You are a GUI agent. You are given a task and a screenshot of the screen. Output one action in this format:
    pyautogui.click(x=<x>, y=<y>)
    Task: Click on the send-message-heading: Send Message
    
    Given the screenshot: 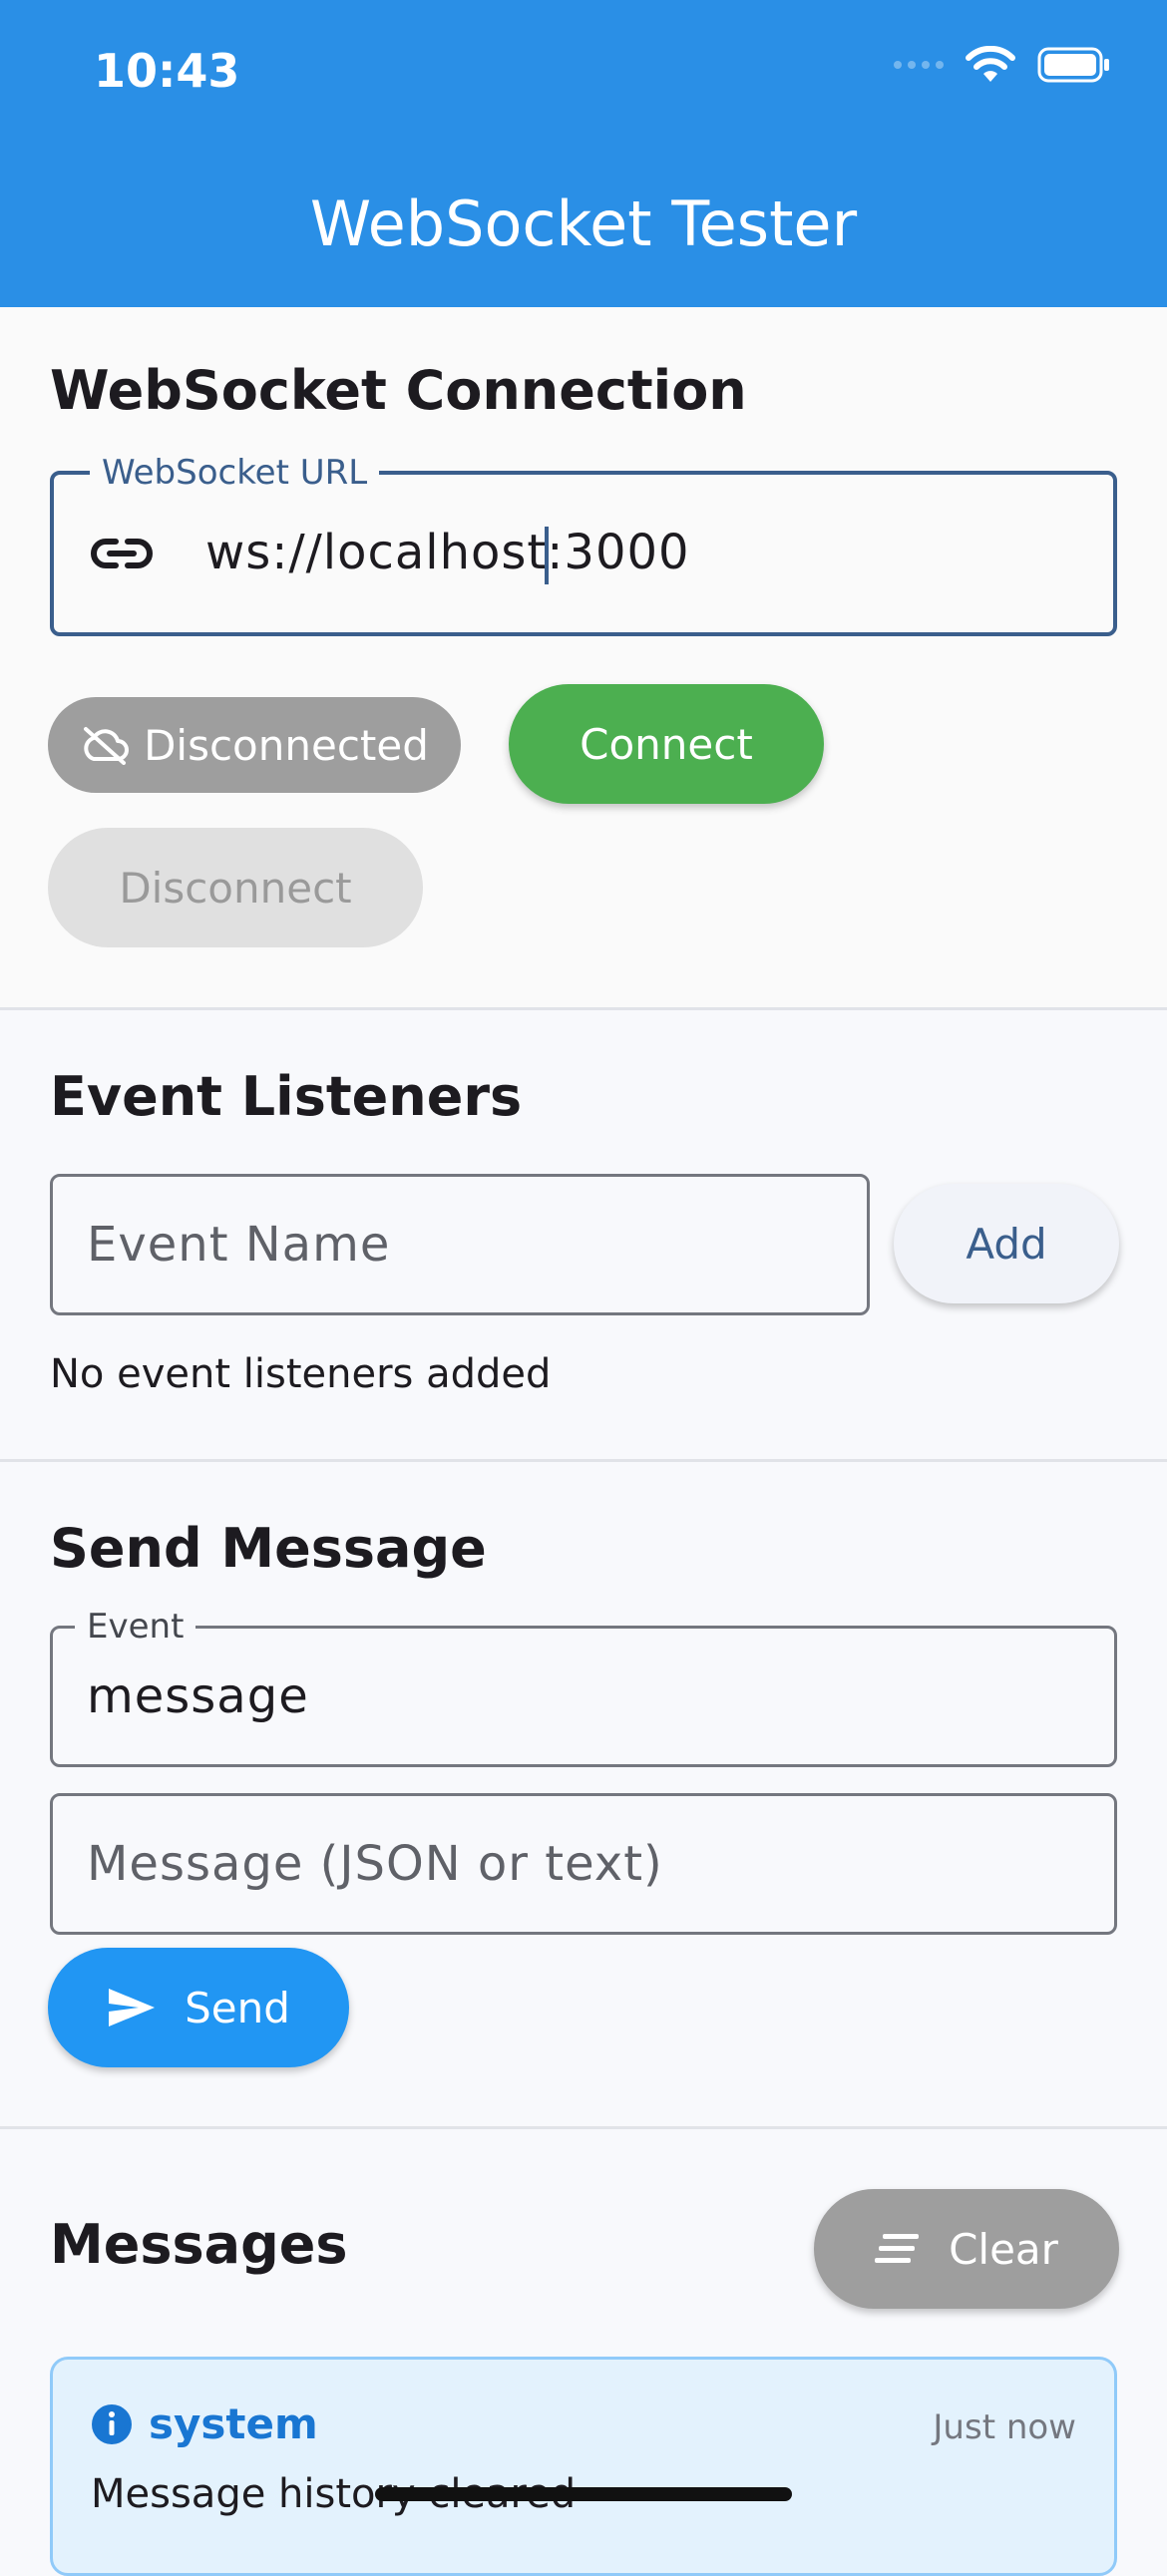 What is the action you would take?
    pyautogui.click(x=268, y=1548)
    